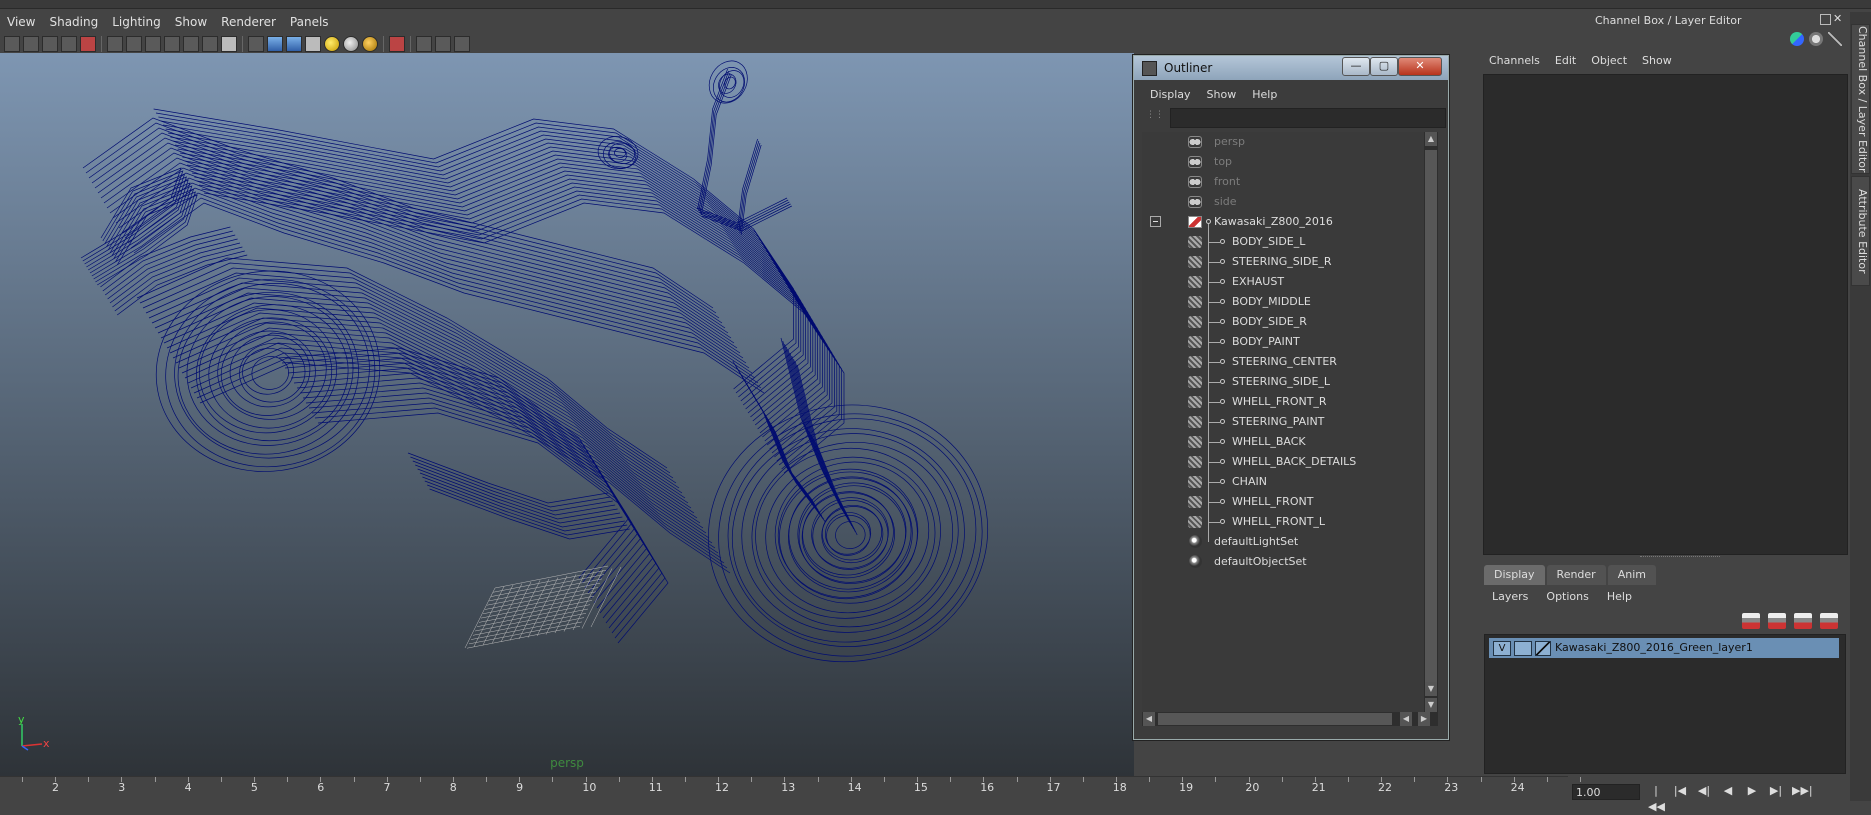 The height and width of the screenshot is (815, 1871). What do you see at coordinates (1283, 502) in the screenshot?
I see `outliner-item-child: WHELL_FRONT` at bounding box center [1283, 502].